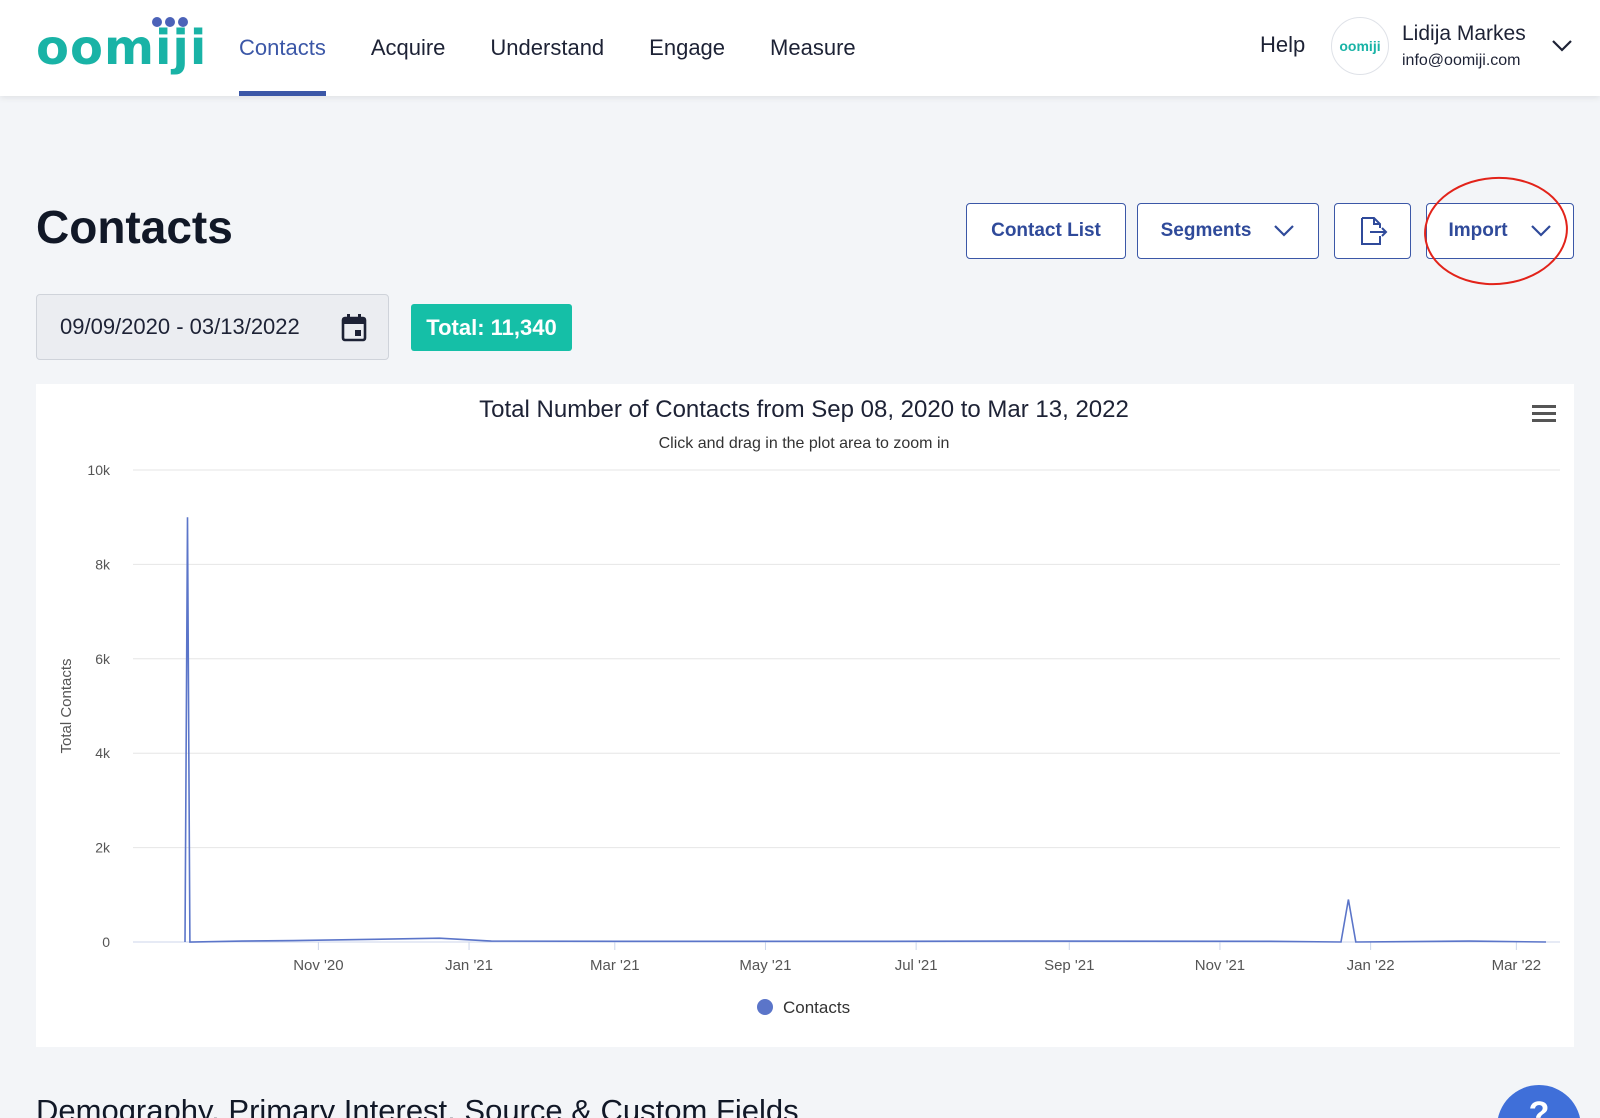  I want to click on y-tick-label: 6k, so click(103, 659).